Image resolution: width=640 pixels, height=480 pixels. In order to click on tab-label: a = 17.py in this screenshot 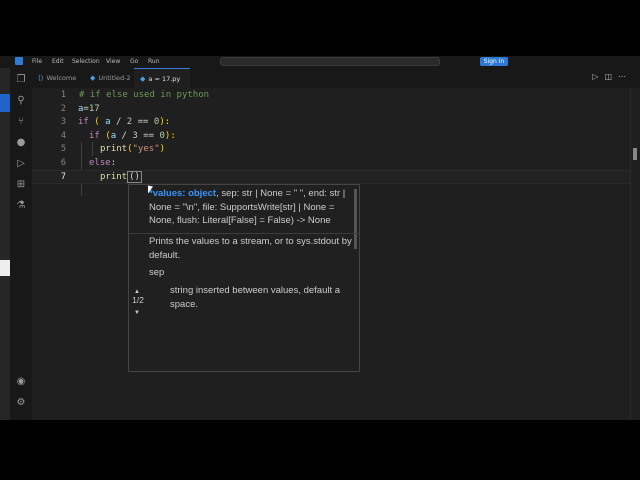, I will do `click(164, 79)`.